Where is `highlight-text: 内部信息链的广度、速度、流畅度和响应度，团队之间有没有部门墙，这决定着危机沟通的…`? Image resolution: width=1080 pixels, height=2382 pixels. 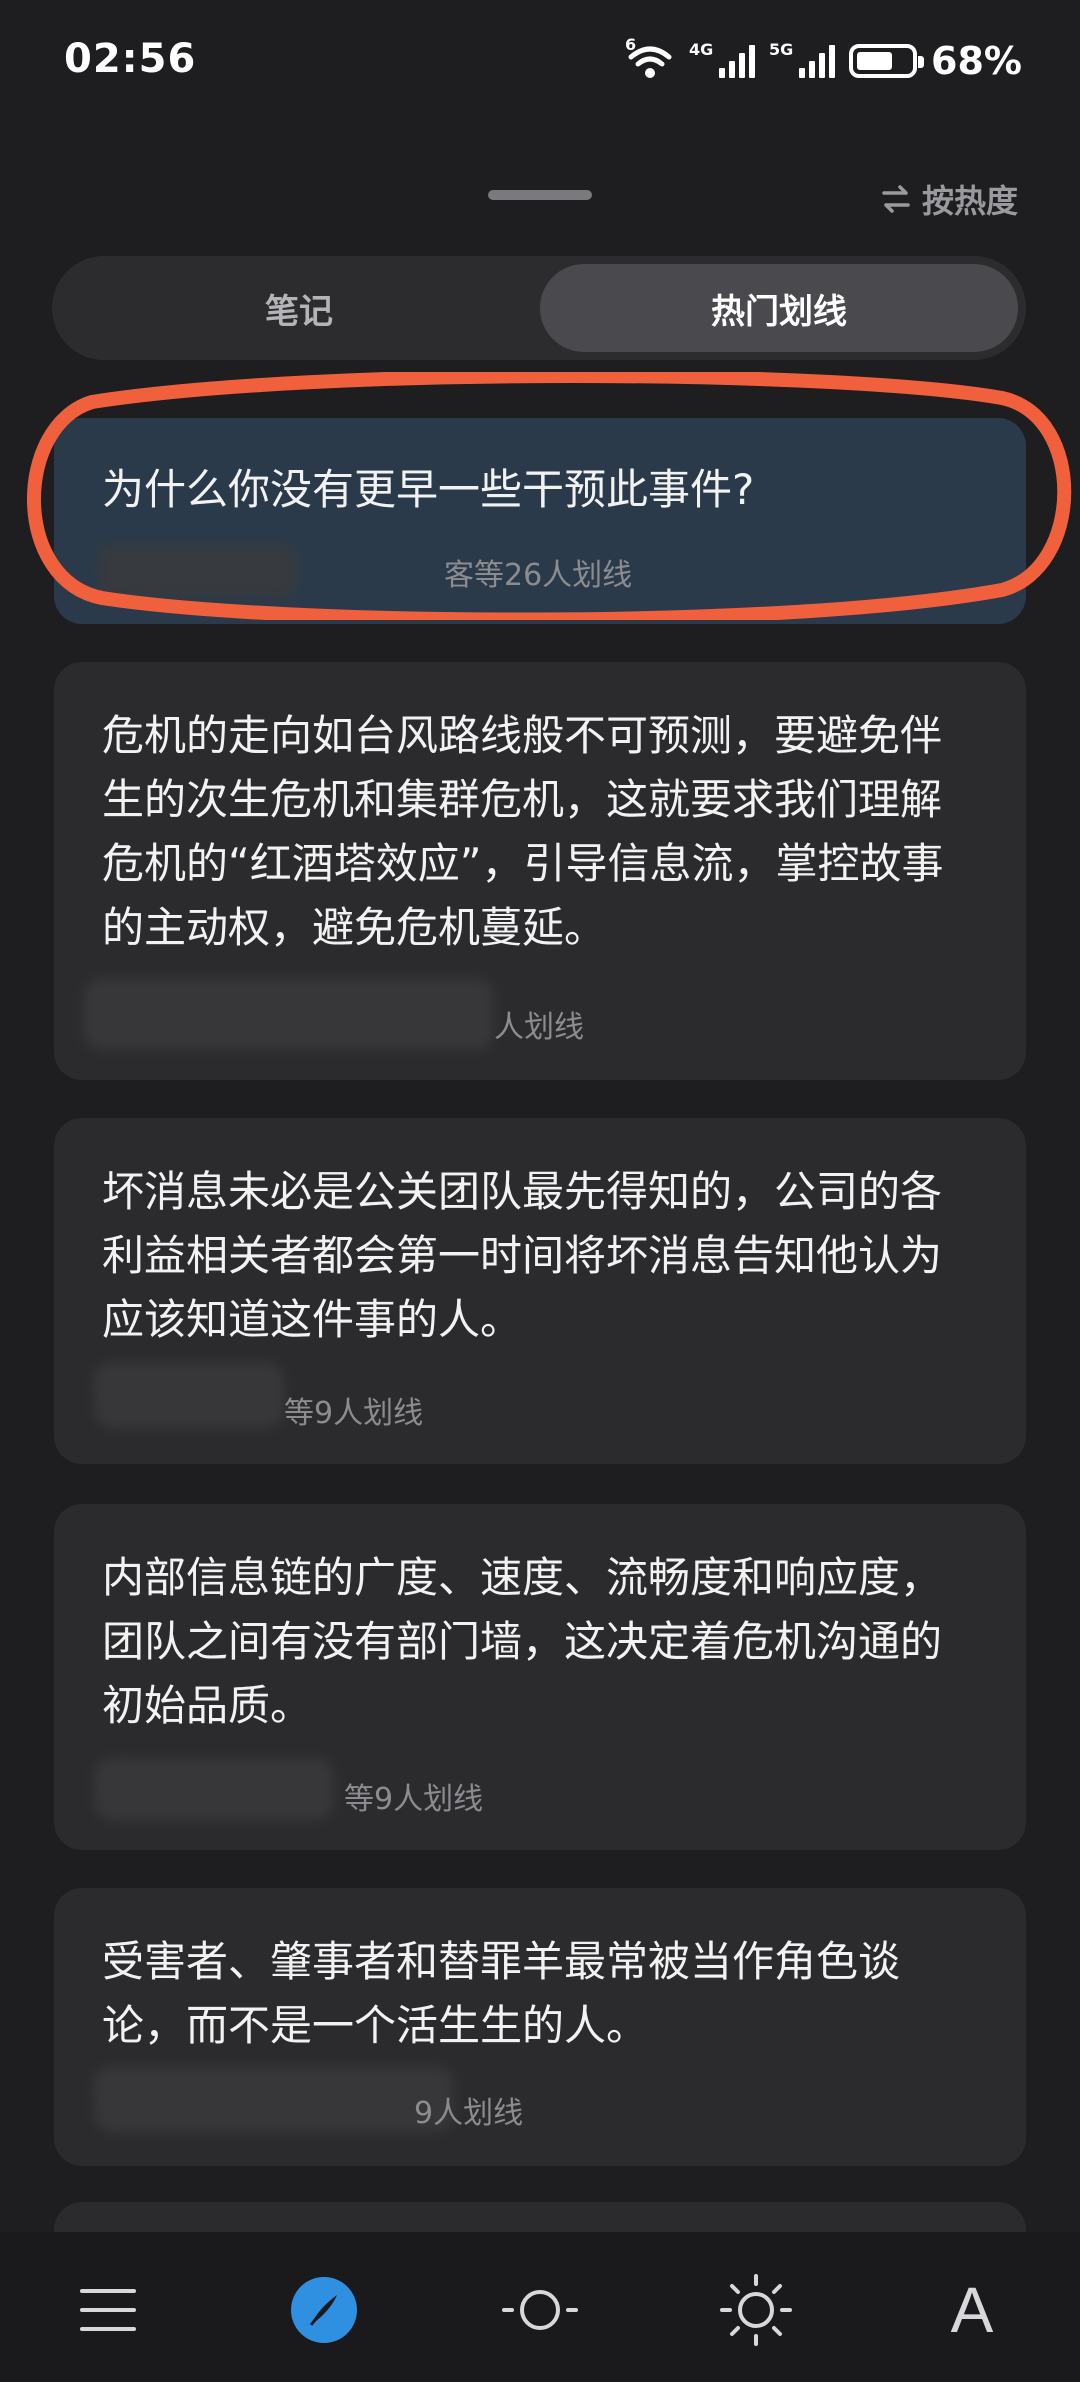 highlight-text: 内部信息链的广度、速度、流畅度和响应度，团队之间有没有部门墙，这决定着危机沟通的… is located at coordinates (522, 1641).